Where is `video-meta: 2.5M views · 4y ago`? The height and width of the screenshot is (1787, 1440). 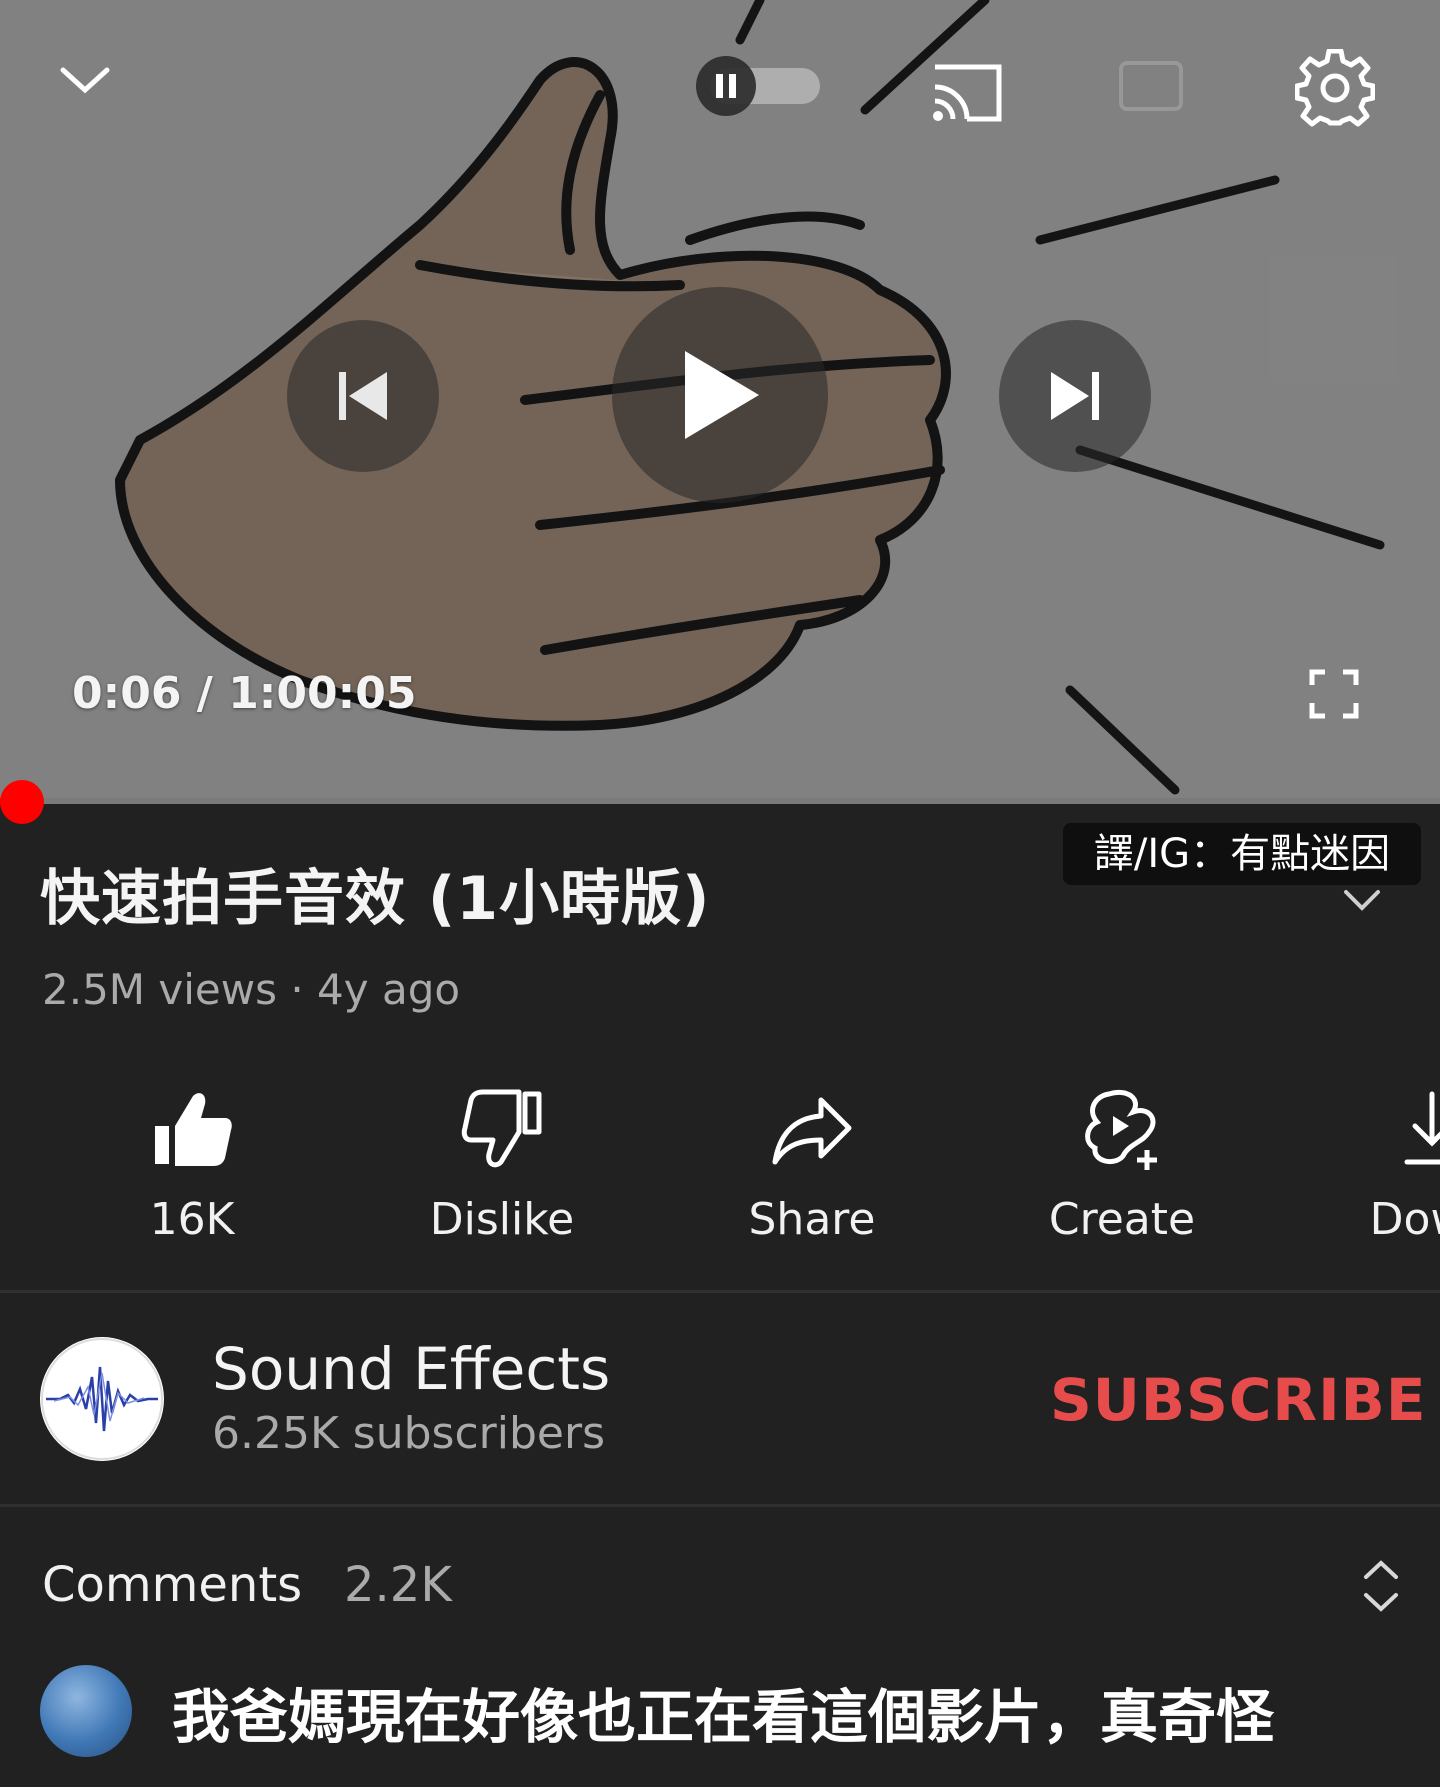
video-meta: 2.5M views · 4y ago is located at coordinates (251, 989).